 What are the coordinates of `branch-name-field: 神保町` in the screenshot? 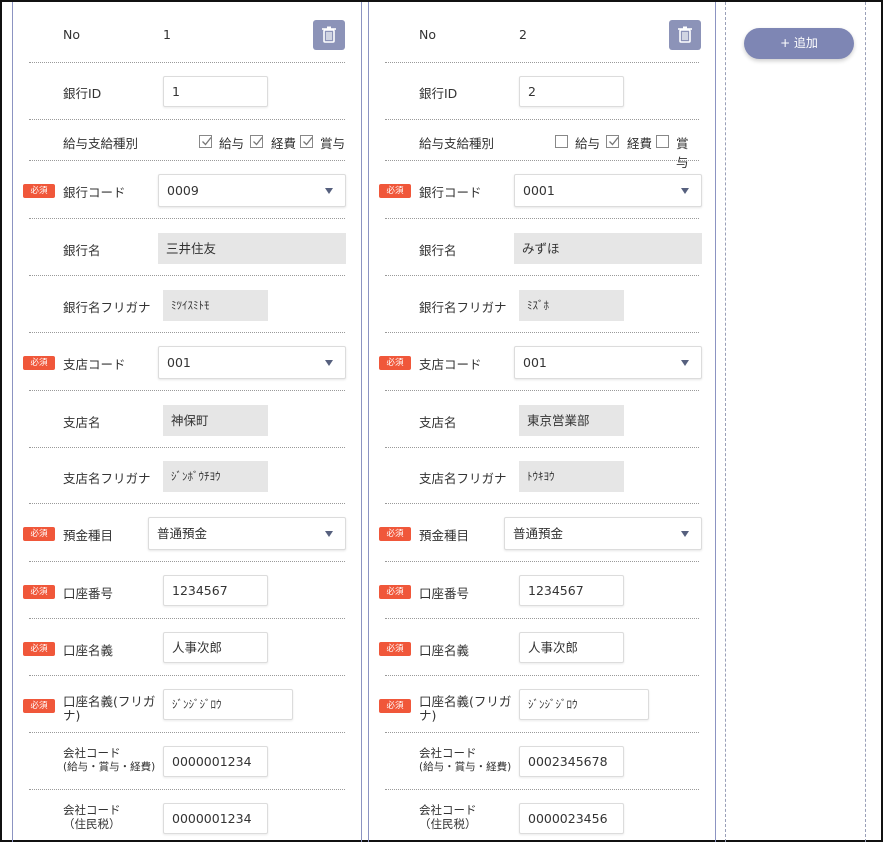 It's located at (215, 420).